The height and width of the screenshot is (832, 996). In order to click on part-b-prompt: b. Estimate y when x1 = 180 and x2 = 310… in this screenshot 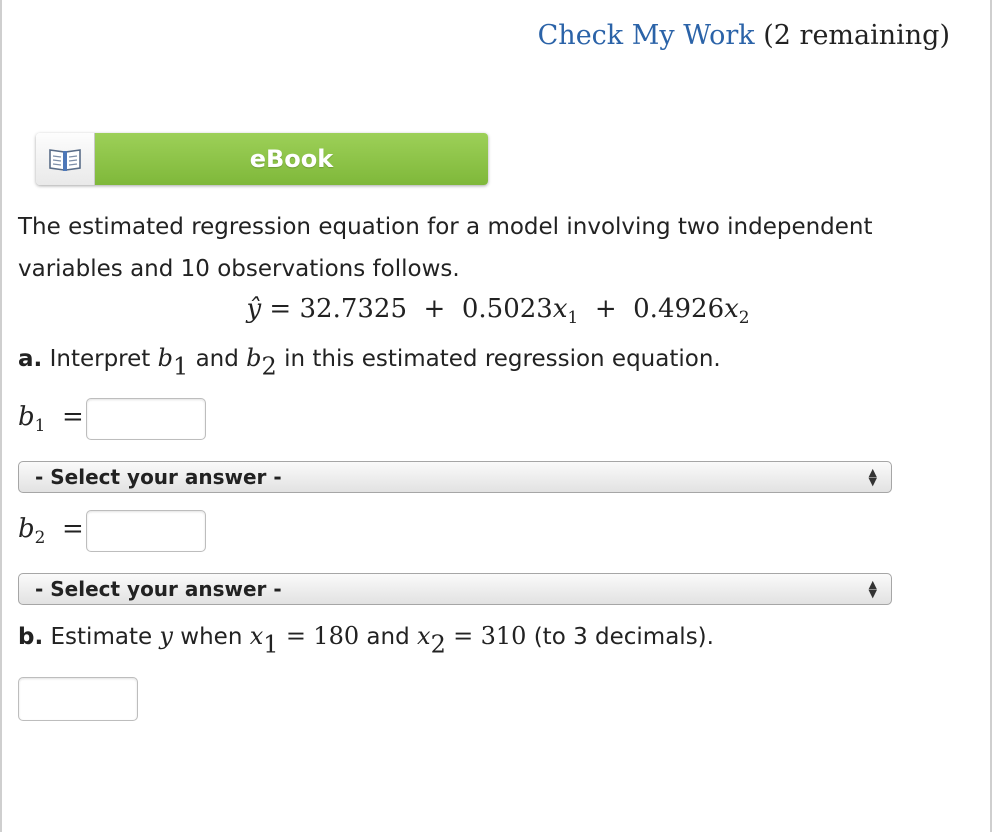, I will do `click(366, 640)`.